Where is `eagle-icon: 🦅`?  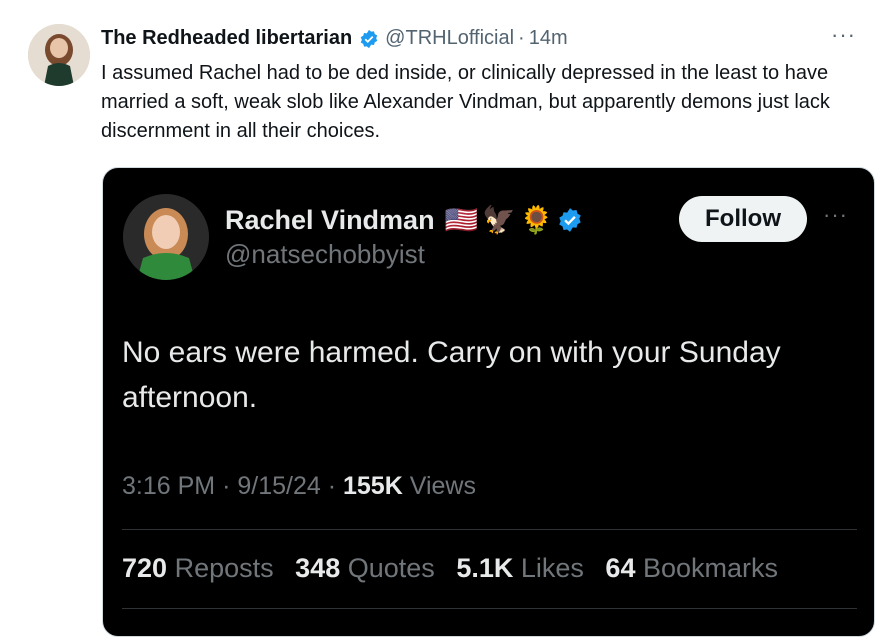
eagle-icon: 🦅 is located at coordinates (499, 220).